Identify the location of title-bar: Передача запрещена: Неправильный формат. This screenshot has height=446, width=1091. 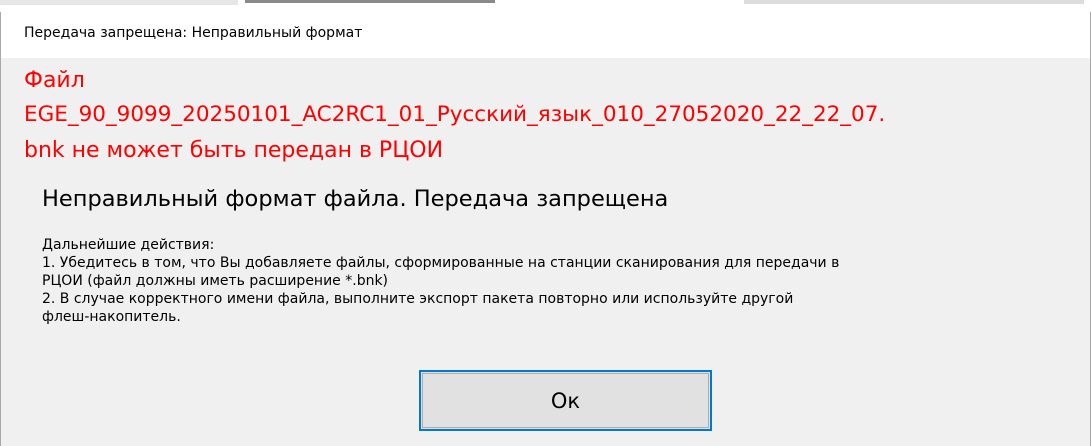
(545, 35).